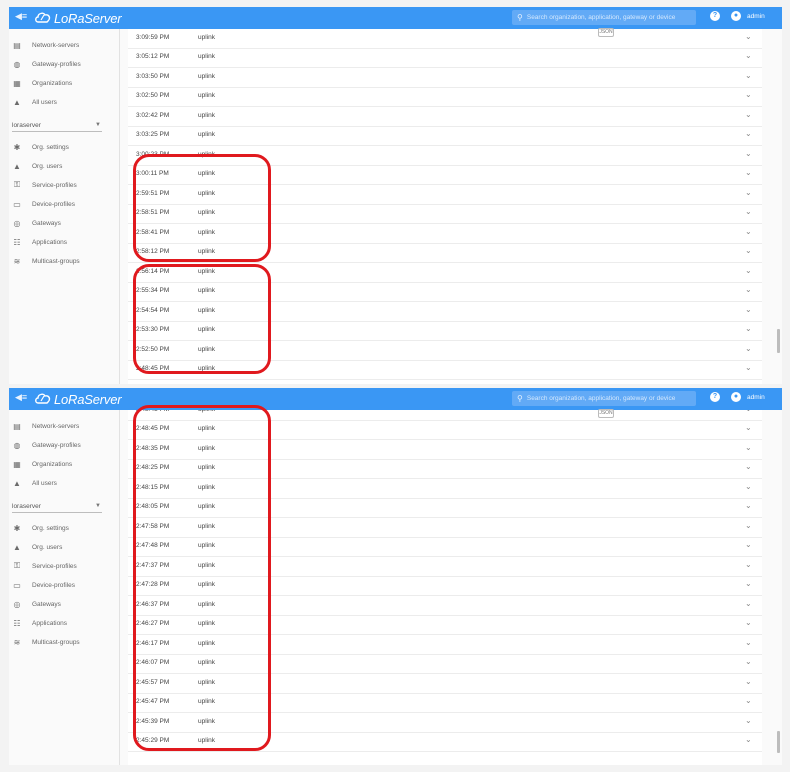 This screenshot has height=772, width=790. What do you see at coordinates (445, 117) in the screenshot?
I see `frame-row: 3:02:42 PM uplink ⌄` at bounding box center [445, 117].